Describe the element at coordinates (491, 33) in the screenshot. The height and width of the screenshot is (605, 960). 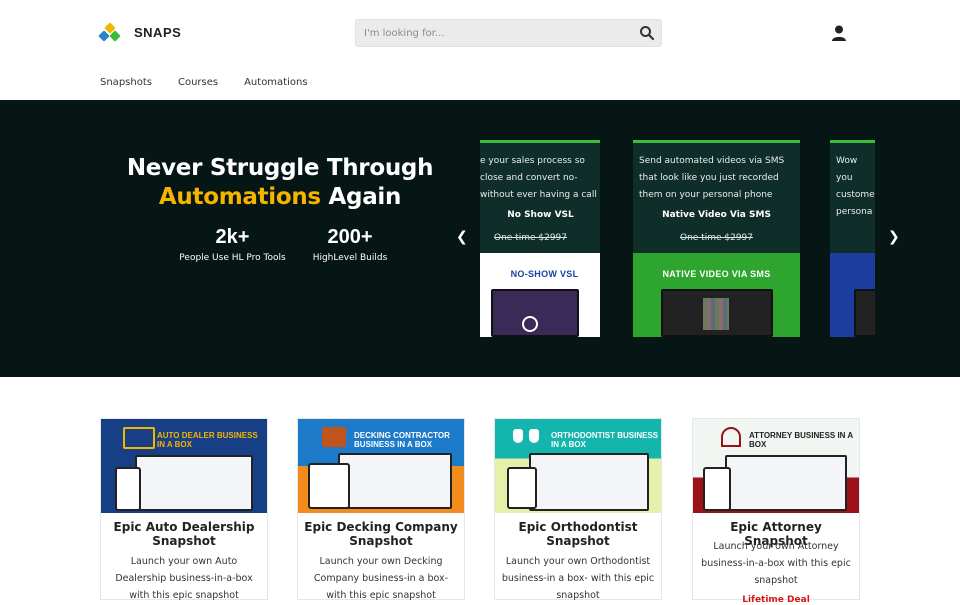
I see `search-input` at that location.